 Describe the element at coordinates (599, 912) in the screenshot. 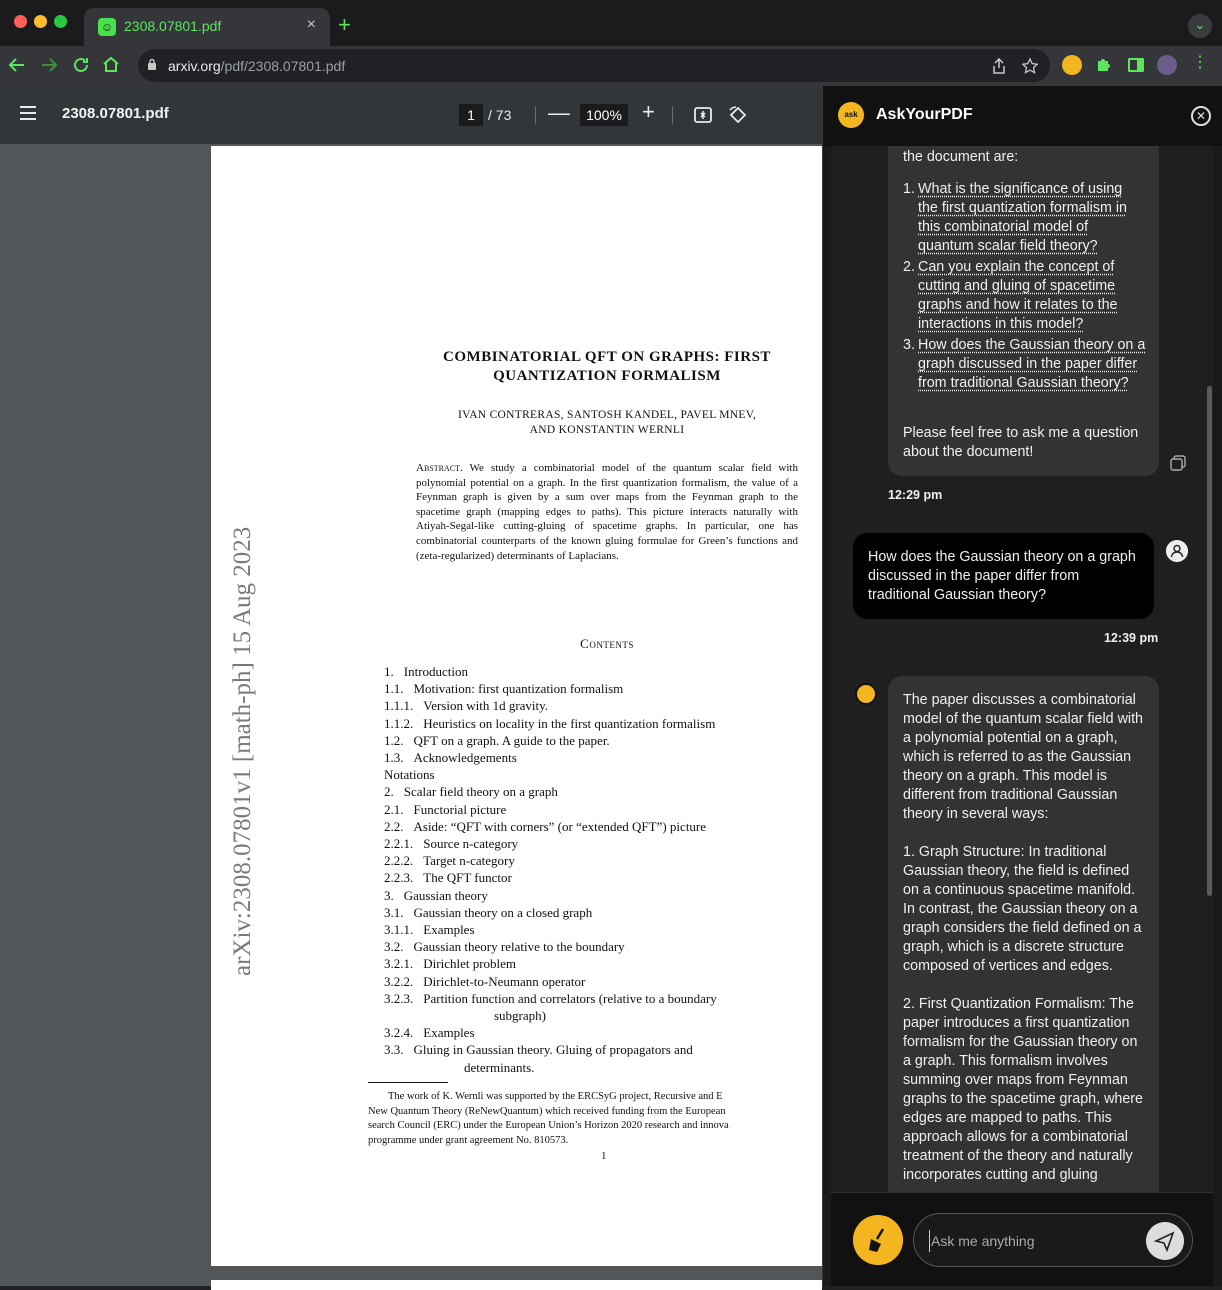

I see `toc-entry: 3.1. Gaussian theory on a closed graph` at that location.